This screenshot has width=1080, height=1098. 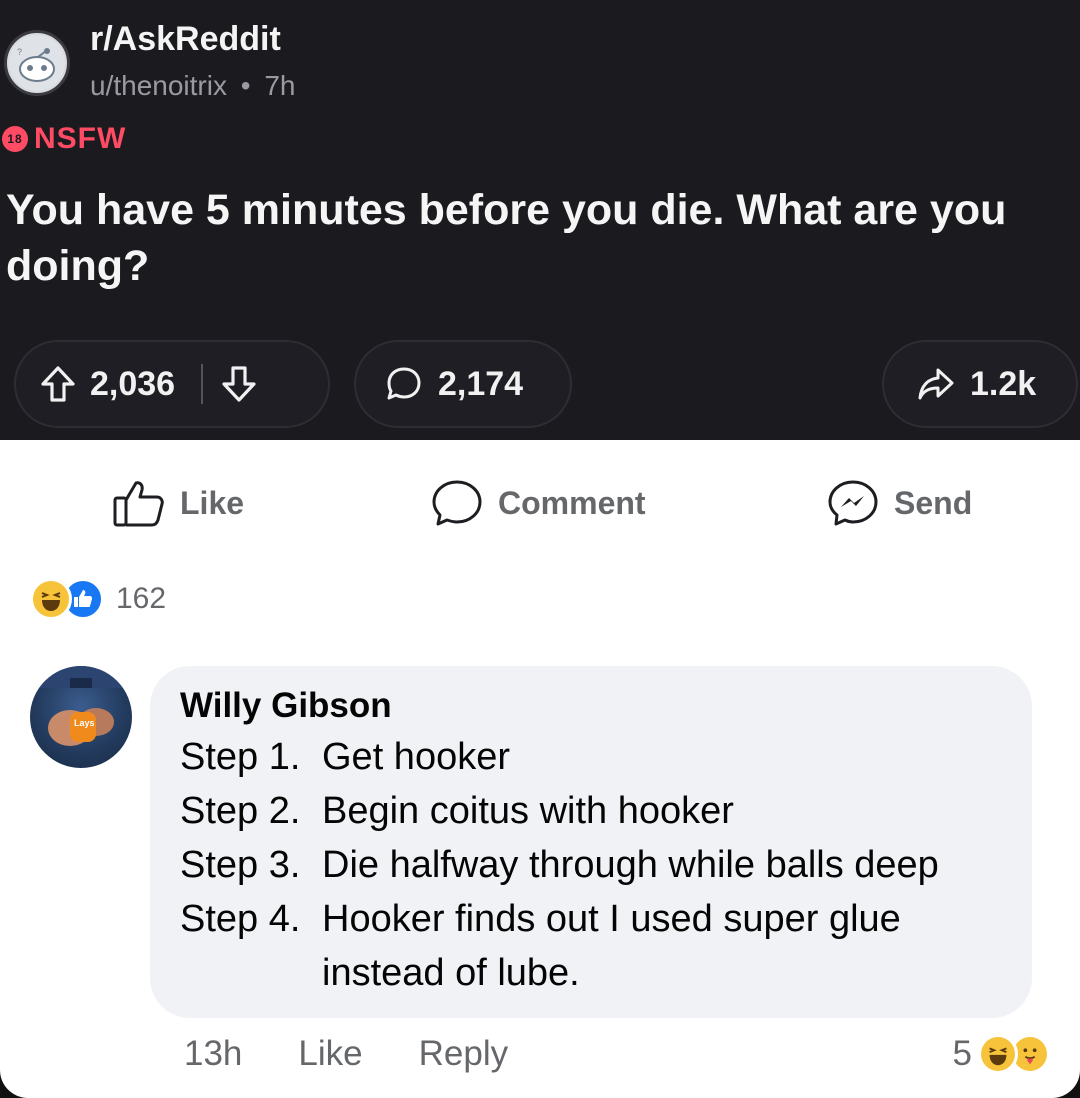 I want to click on upvote-icon, so click(x=58, y=384).